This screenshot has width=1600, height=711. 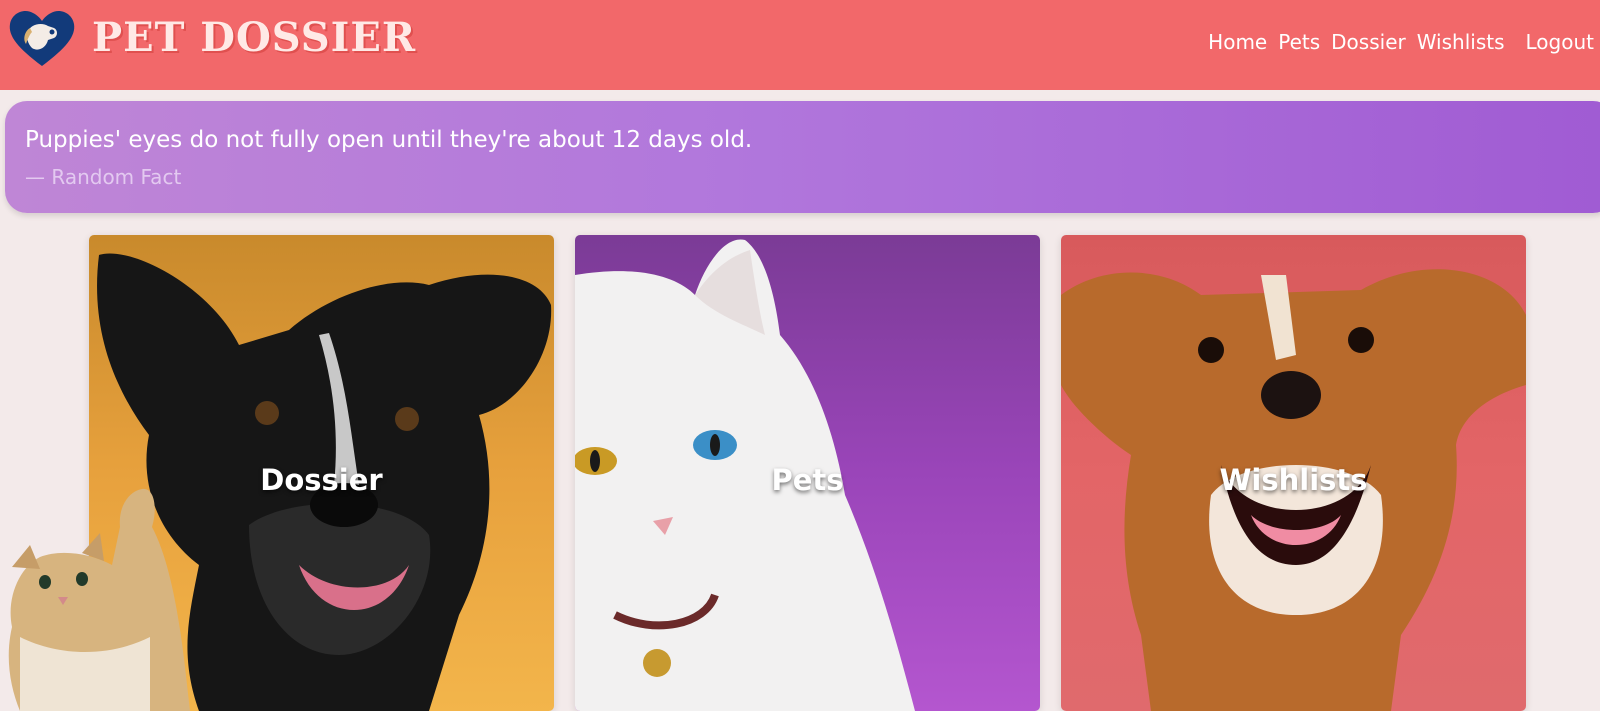 What do you see at coordinates (254, 37) in the screenshot?
I see `brand-title: PET DOSSIER` at bounding box center [254, 37].